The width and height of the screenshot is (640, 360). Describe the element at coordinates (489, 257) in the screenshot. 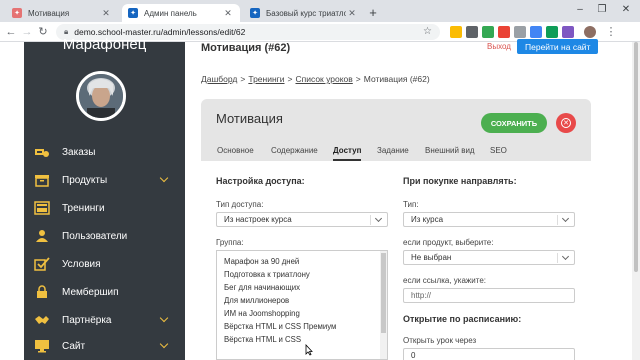

I see `product-select: Не выбран` at that location.